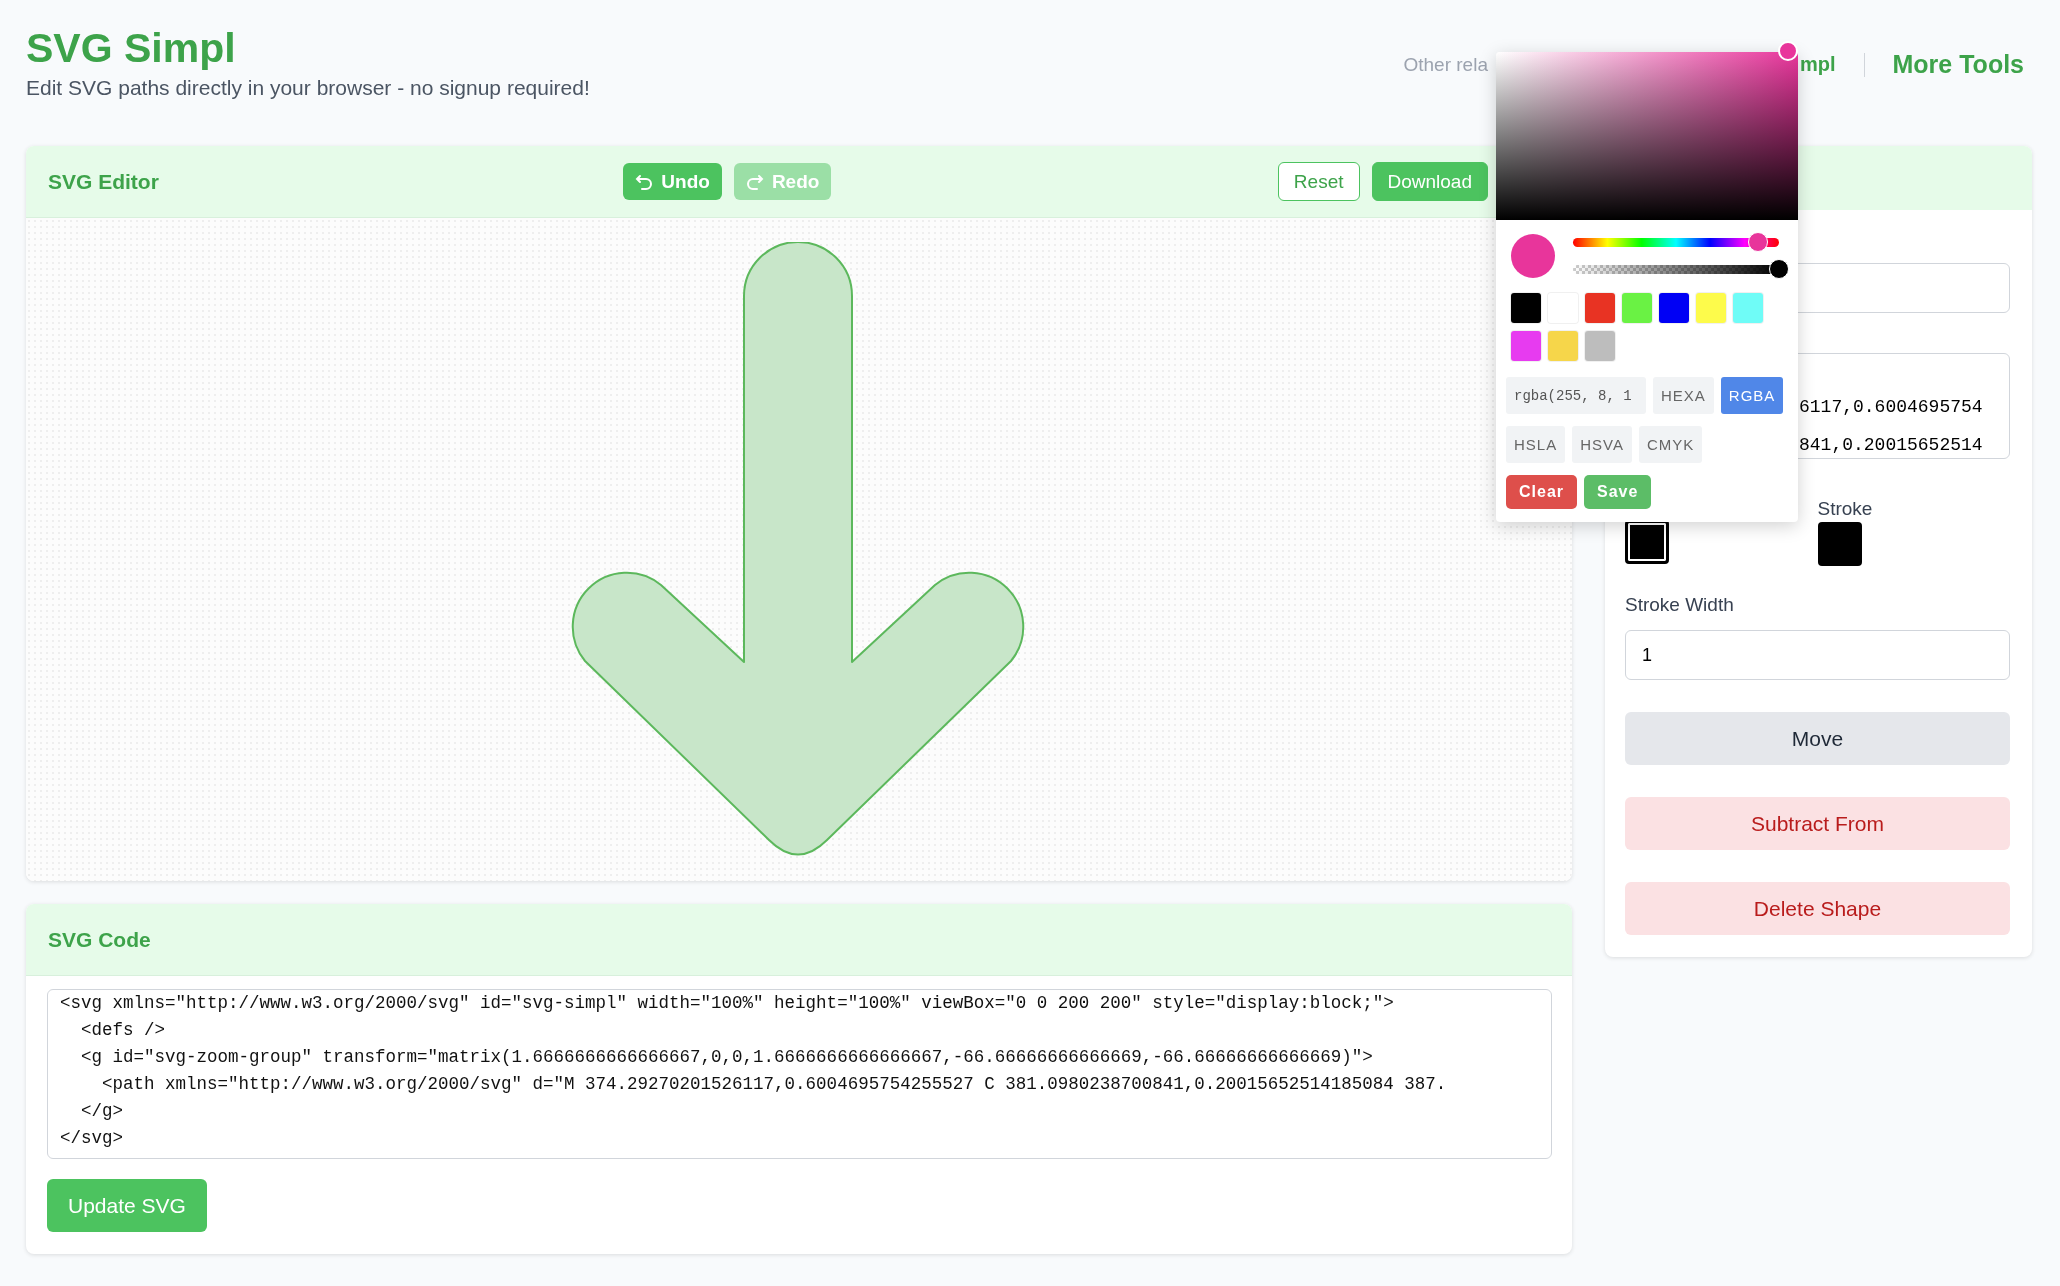 The width and height of the screenshot is (2060, 1286). Describe the element at coordinates (1817, 823) in the screenshot. I see `danger-button: Subtract From` at that location.